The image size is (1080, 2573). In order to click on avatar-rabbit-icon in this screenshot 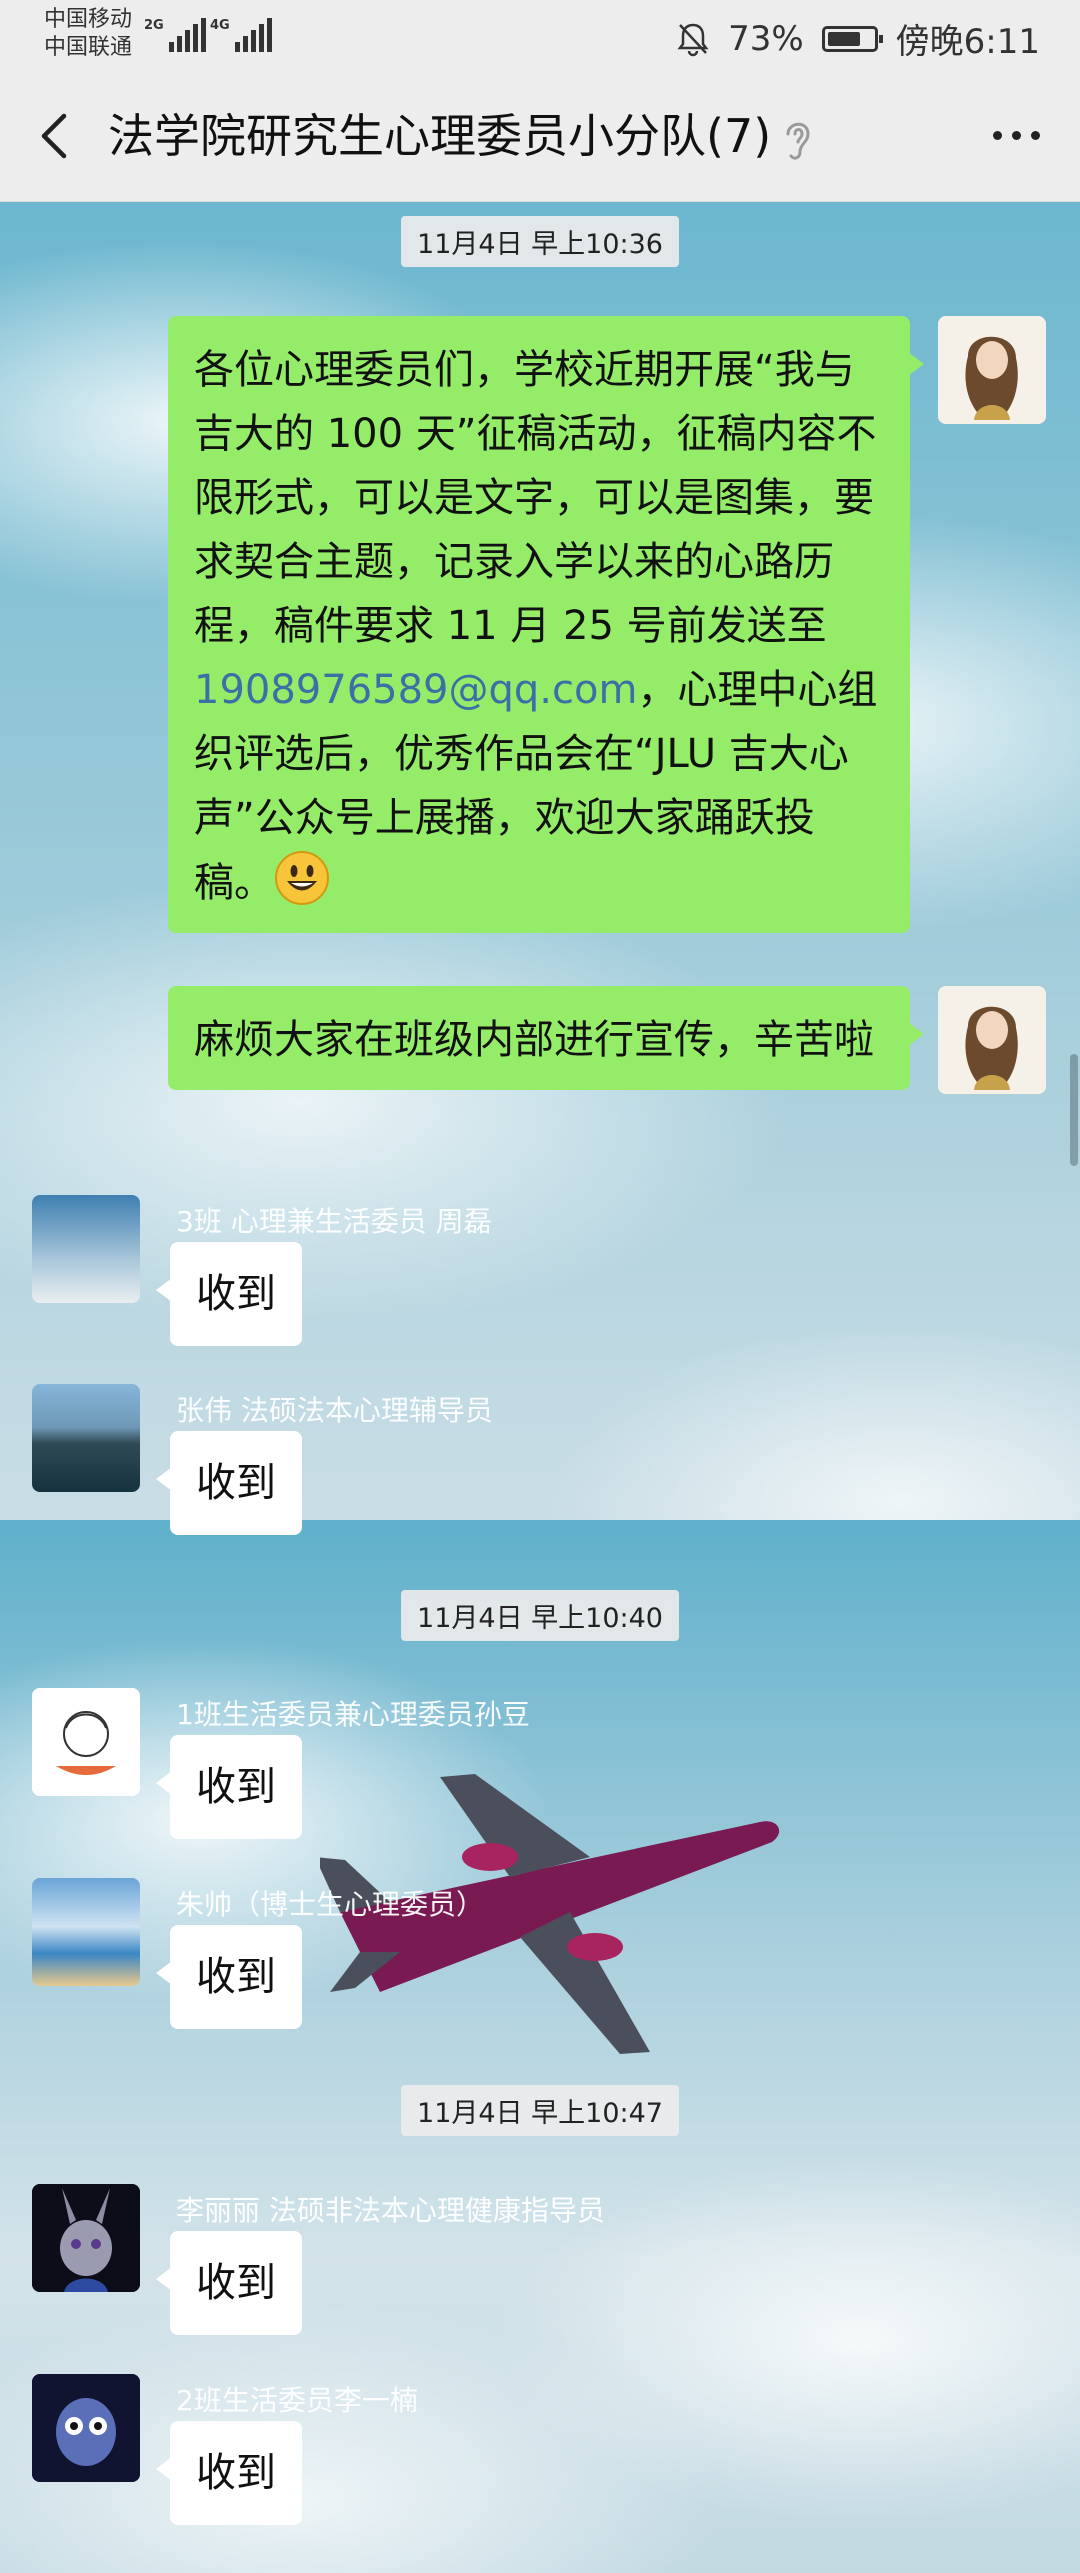, I will do `click(86, 2238)`.